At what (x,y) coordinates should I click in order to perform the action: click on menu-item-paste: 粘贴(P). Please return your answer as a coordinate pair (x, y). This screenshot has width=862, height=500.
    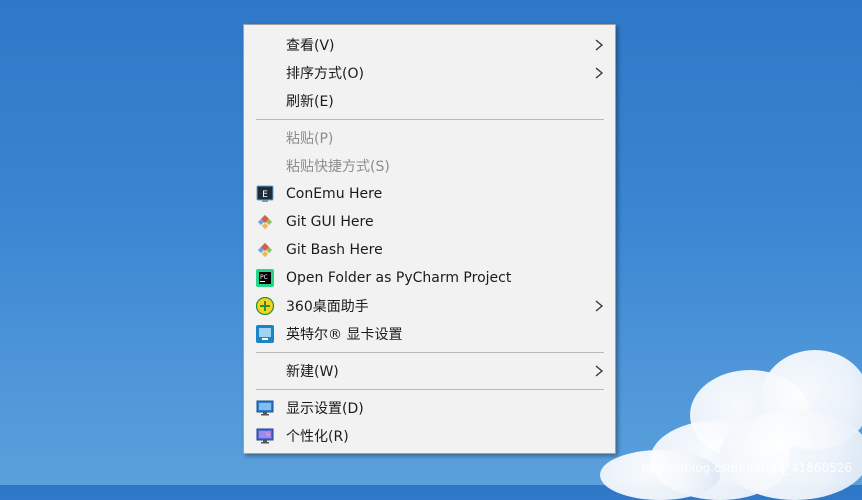
    Looking at the image, I should click on (429, 138).